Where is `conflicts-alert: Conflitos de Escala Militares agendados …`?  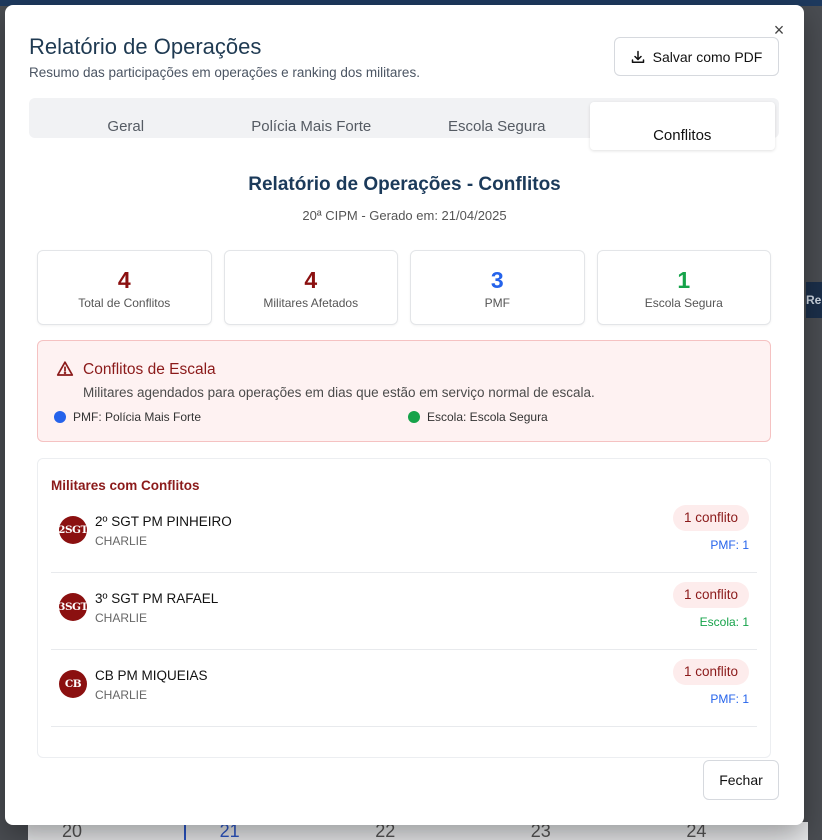
conflicts-alert: Conflitos de Escala Militares agendados … is located at coordinates (404, 391).